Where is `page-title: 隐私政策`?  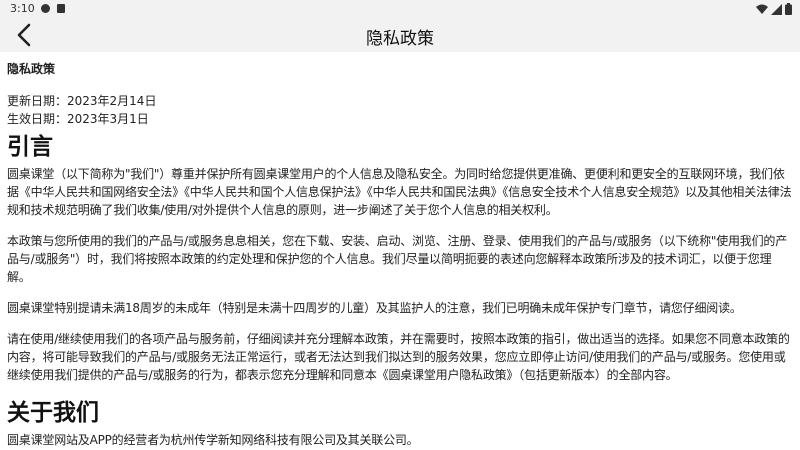 page-title: 隐私政策 is located at coordinates (400, 39).